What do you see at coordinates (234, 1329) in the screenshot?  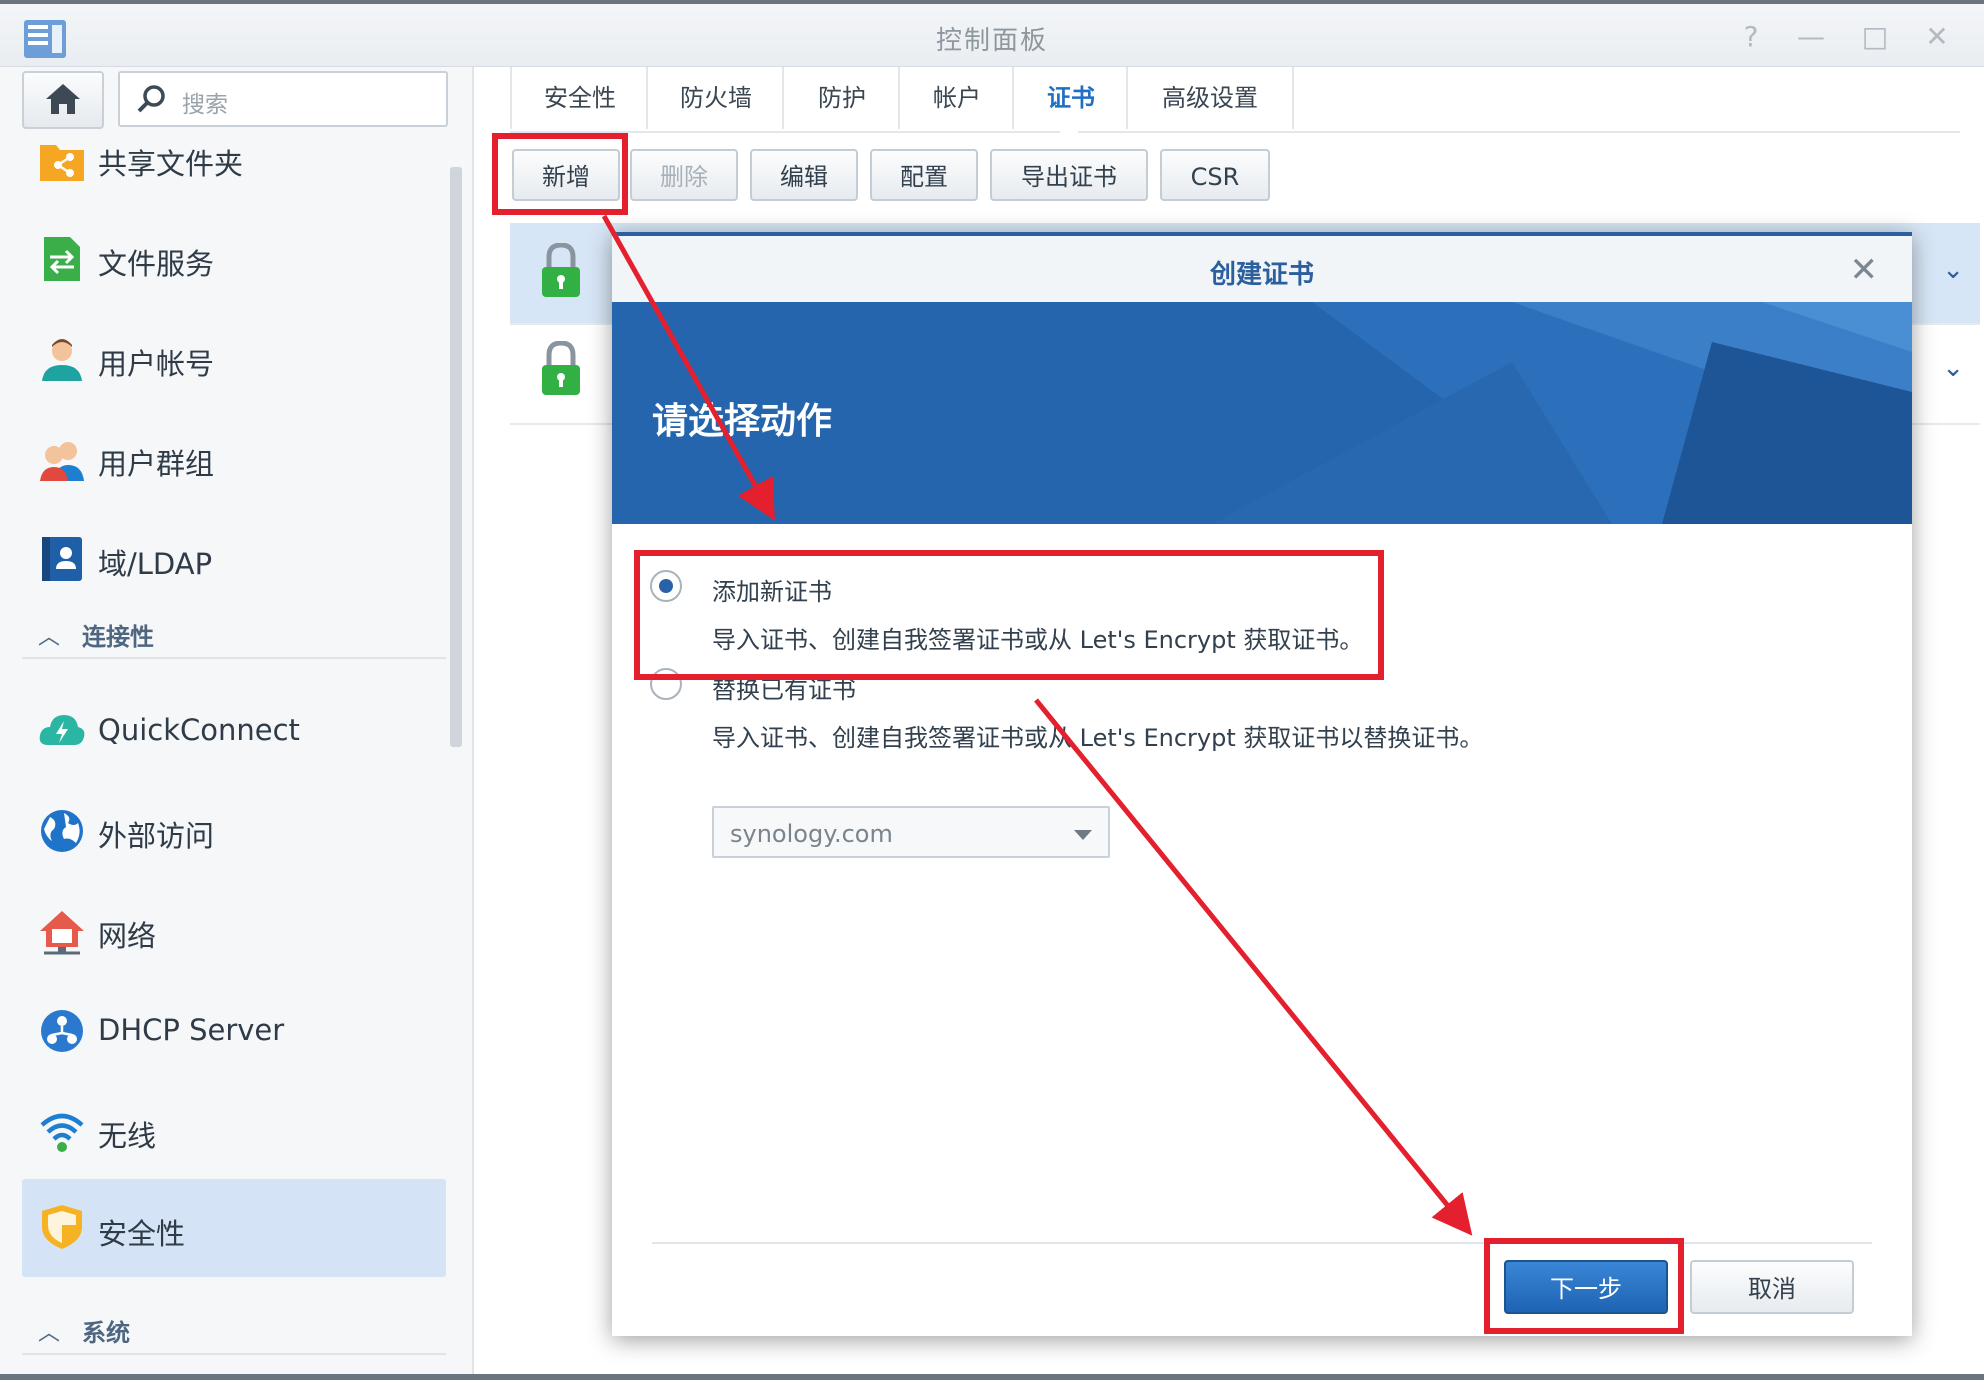 I see `section-system-header: ︿ 系统` at bounding box center [234, 1329].